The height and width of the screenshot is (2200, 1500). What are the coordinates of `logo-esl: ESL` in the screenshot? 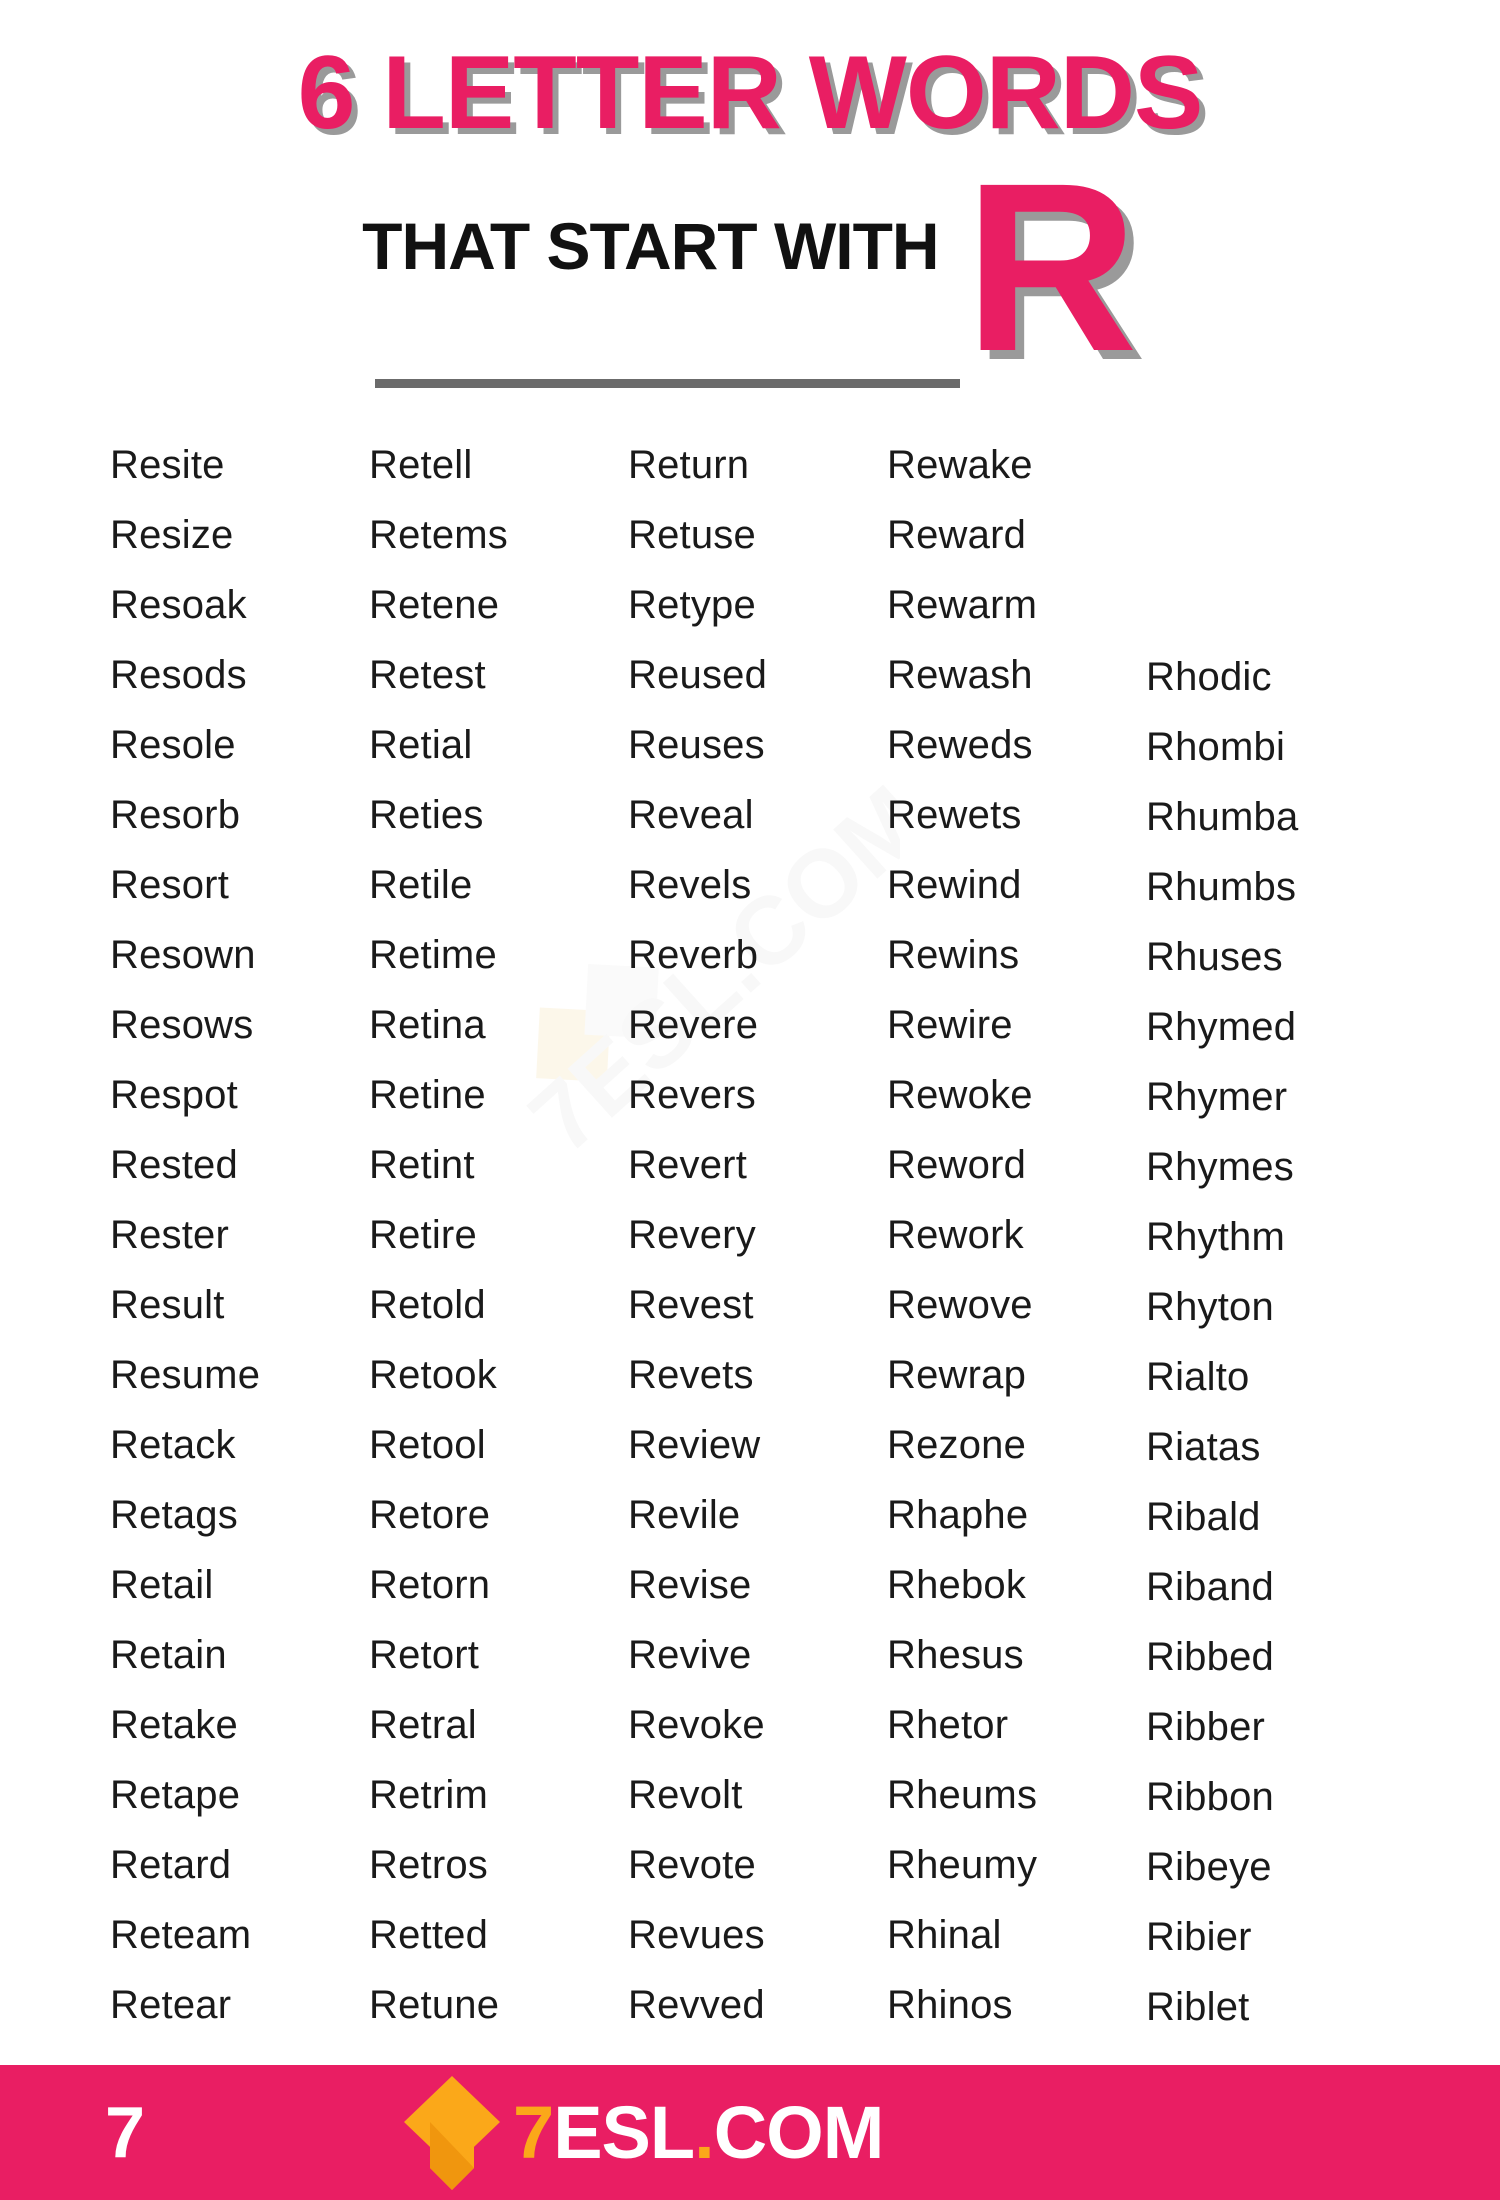 It's located at (624, 2132).